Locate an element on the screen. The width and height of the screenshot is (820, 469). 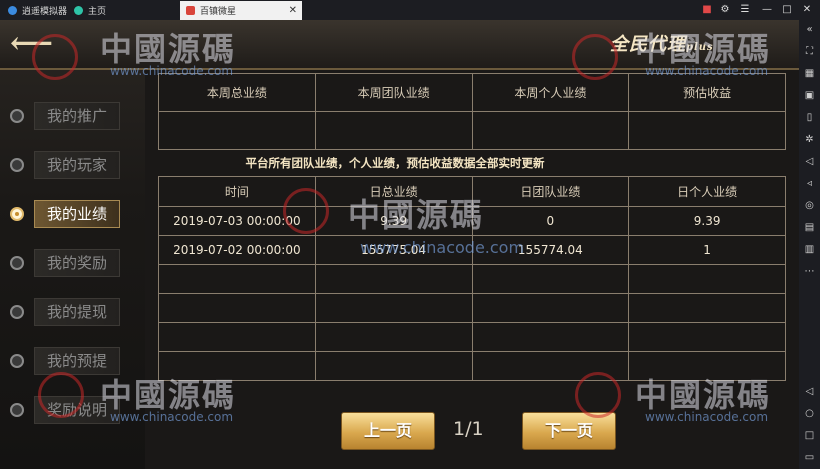
tab-emulator-home: 逍遥模拟器 is located at coordinates (37, 10).